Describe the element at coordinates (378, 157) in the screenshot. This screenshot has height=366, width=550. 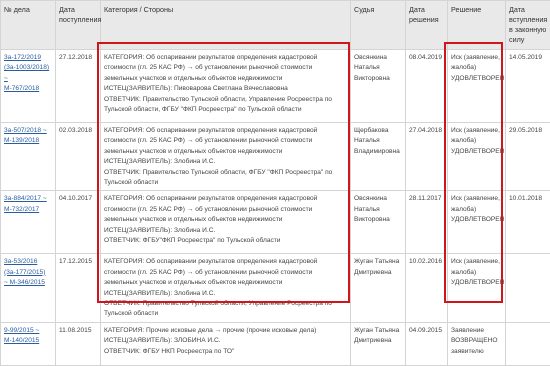
I see `judge-cell: Щербакова Наталья Владимировна` at that location.